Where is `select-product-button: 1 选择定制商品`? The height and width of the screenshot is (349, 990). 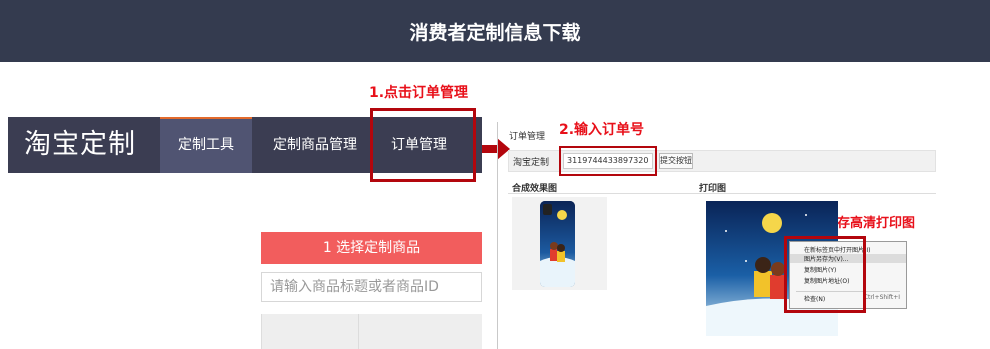 select-product-button: 1 选择定制商品 is located at coordinates (371, 248).